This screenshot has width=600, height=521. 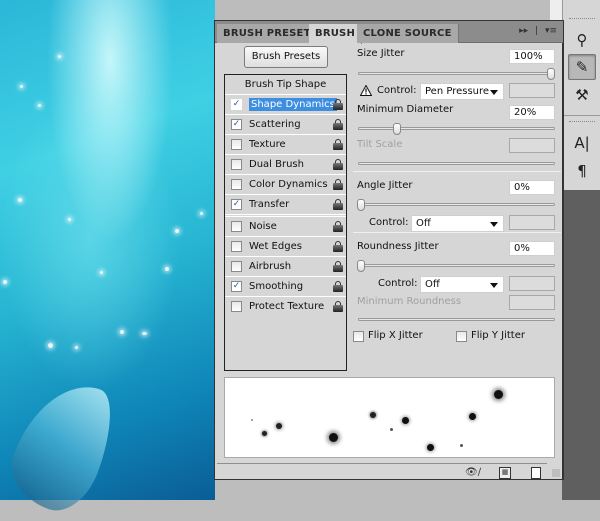 I want to click on size-jitter-input: 100%, so click(x=532, y=56).